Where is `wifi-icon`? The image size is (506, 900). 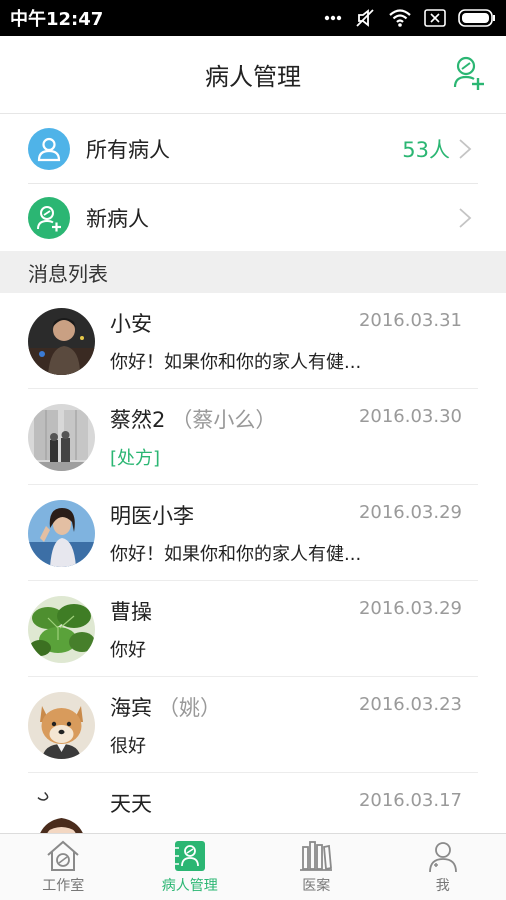
wifi-icon is located at coordinates (400, 18).